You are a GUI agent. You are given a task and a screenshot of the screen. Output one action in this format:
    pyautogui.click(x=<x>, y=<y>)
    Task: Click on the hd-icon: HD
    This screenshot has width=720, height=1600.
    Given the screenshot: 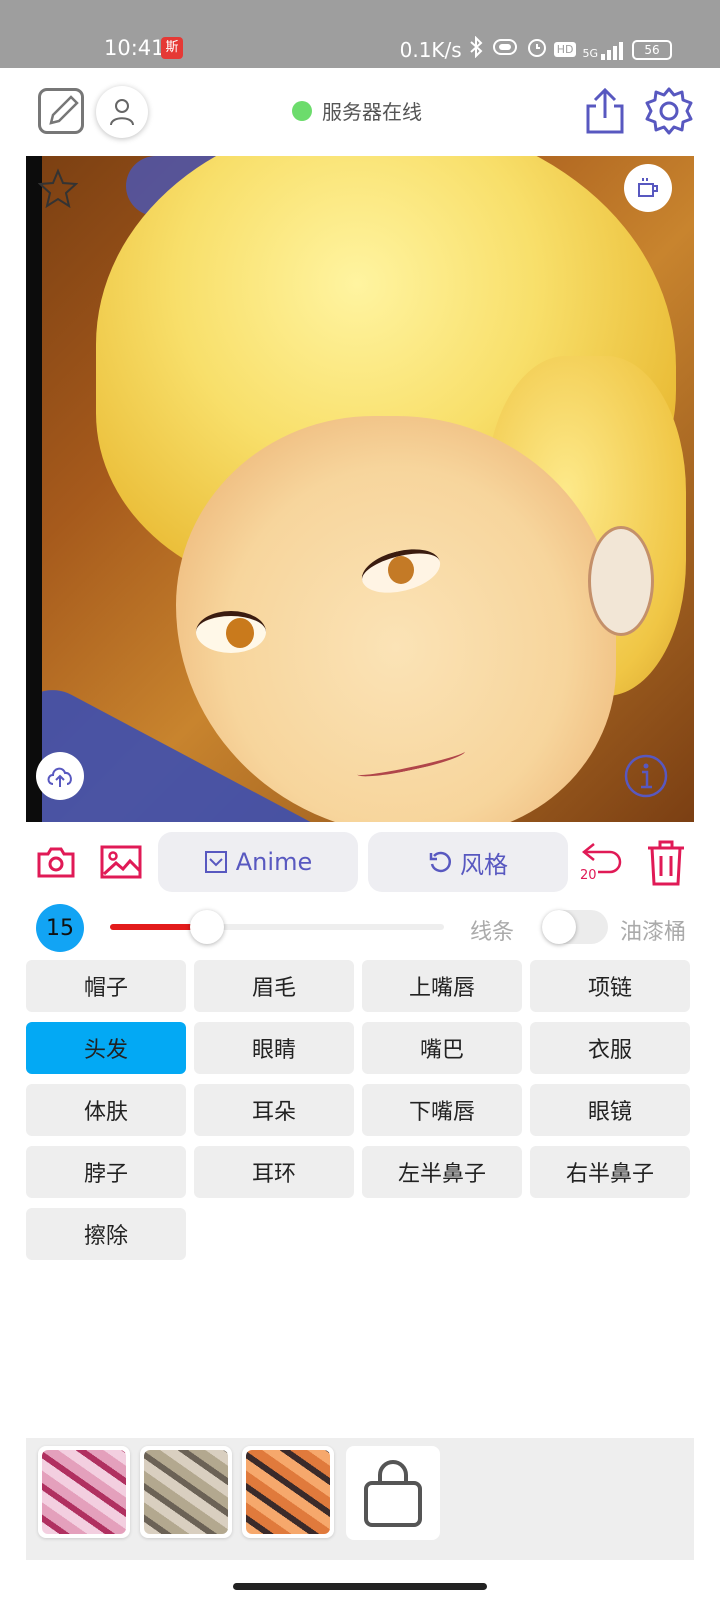 What is the action you would take?
    pyautogui.click(x=565, y=49)
    